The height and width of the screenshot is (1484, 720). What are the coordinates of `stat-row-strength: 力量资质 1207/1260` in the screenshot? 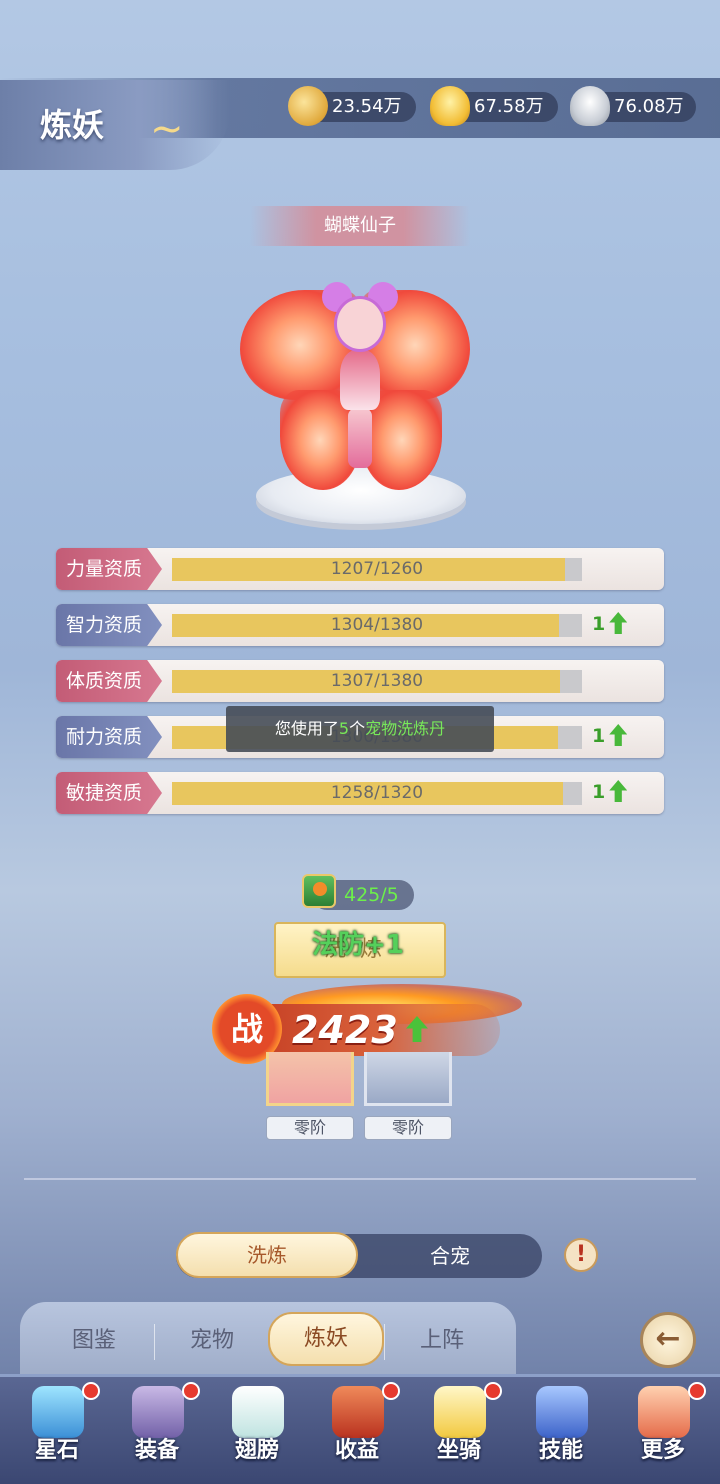 It's located at (360, 569).